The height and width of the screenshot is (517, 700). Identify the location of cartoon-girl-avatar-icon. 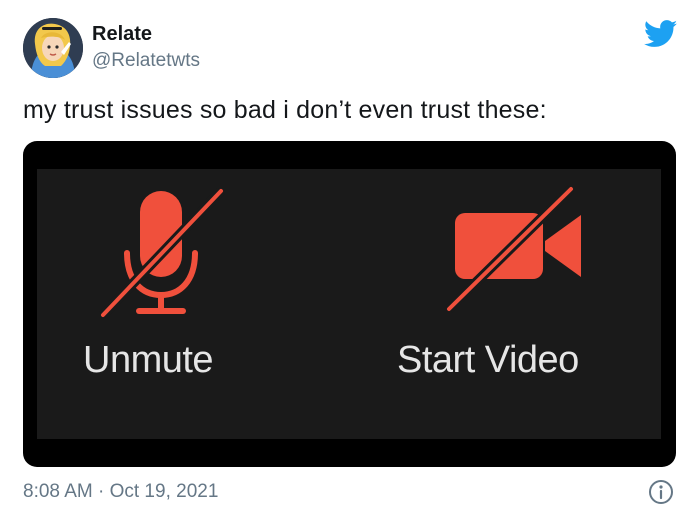
(53, 48).